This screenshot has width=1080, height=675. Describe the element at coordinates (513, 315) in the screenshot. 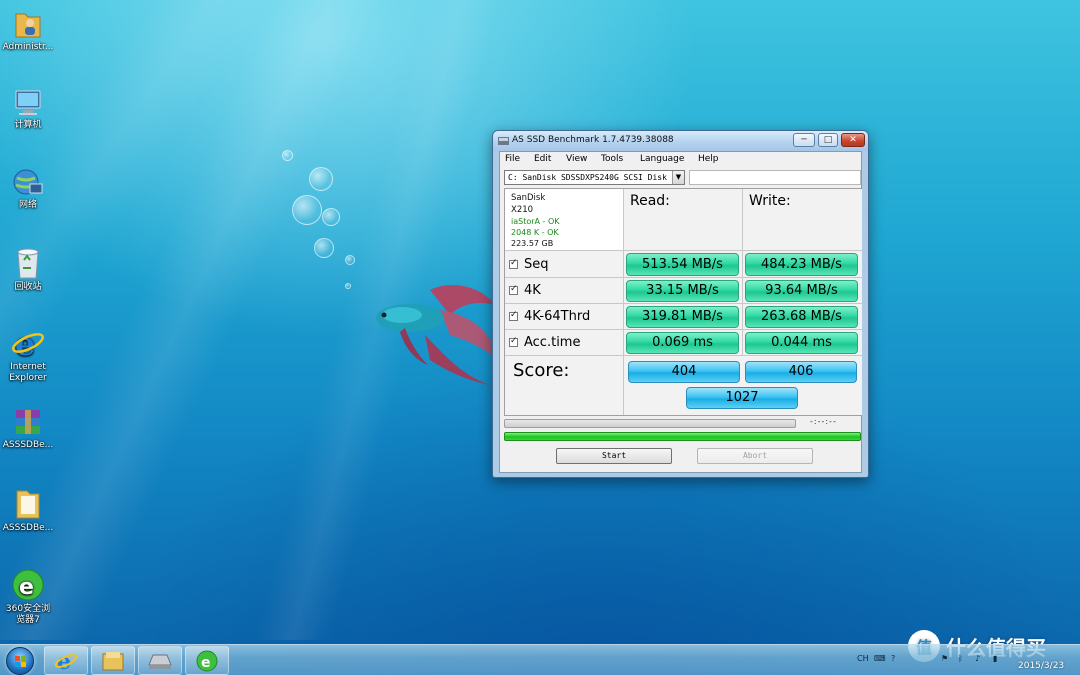

I see `checkbox-4k-64thrd` at that location.